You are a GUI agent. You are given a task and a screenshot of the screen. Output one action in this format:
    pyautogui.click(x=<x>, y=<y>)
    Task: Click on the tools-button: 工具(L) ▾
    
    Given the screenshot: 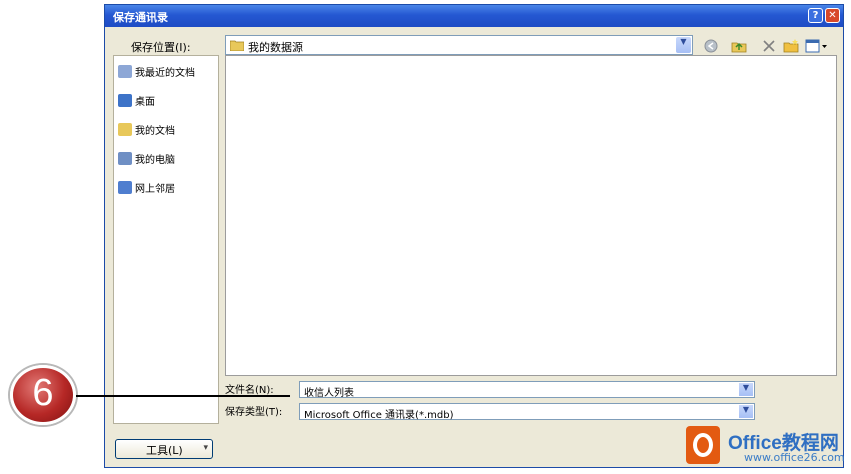 What is the action you would take?
    pyautogui.click(x=164, y=449)
    